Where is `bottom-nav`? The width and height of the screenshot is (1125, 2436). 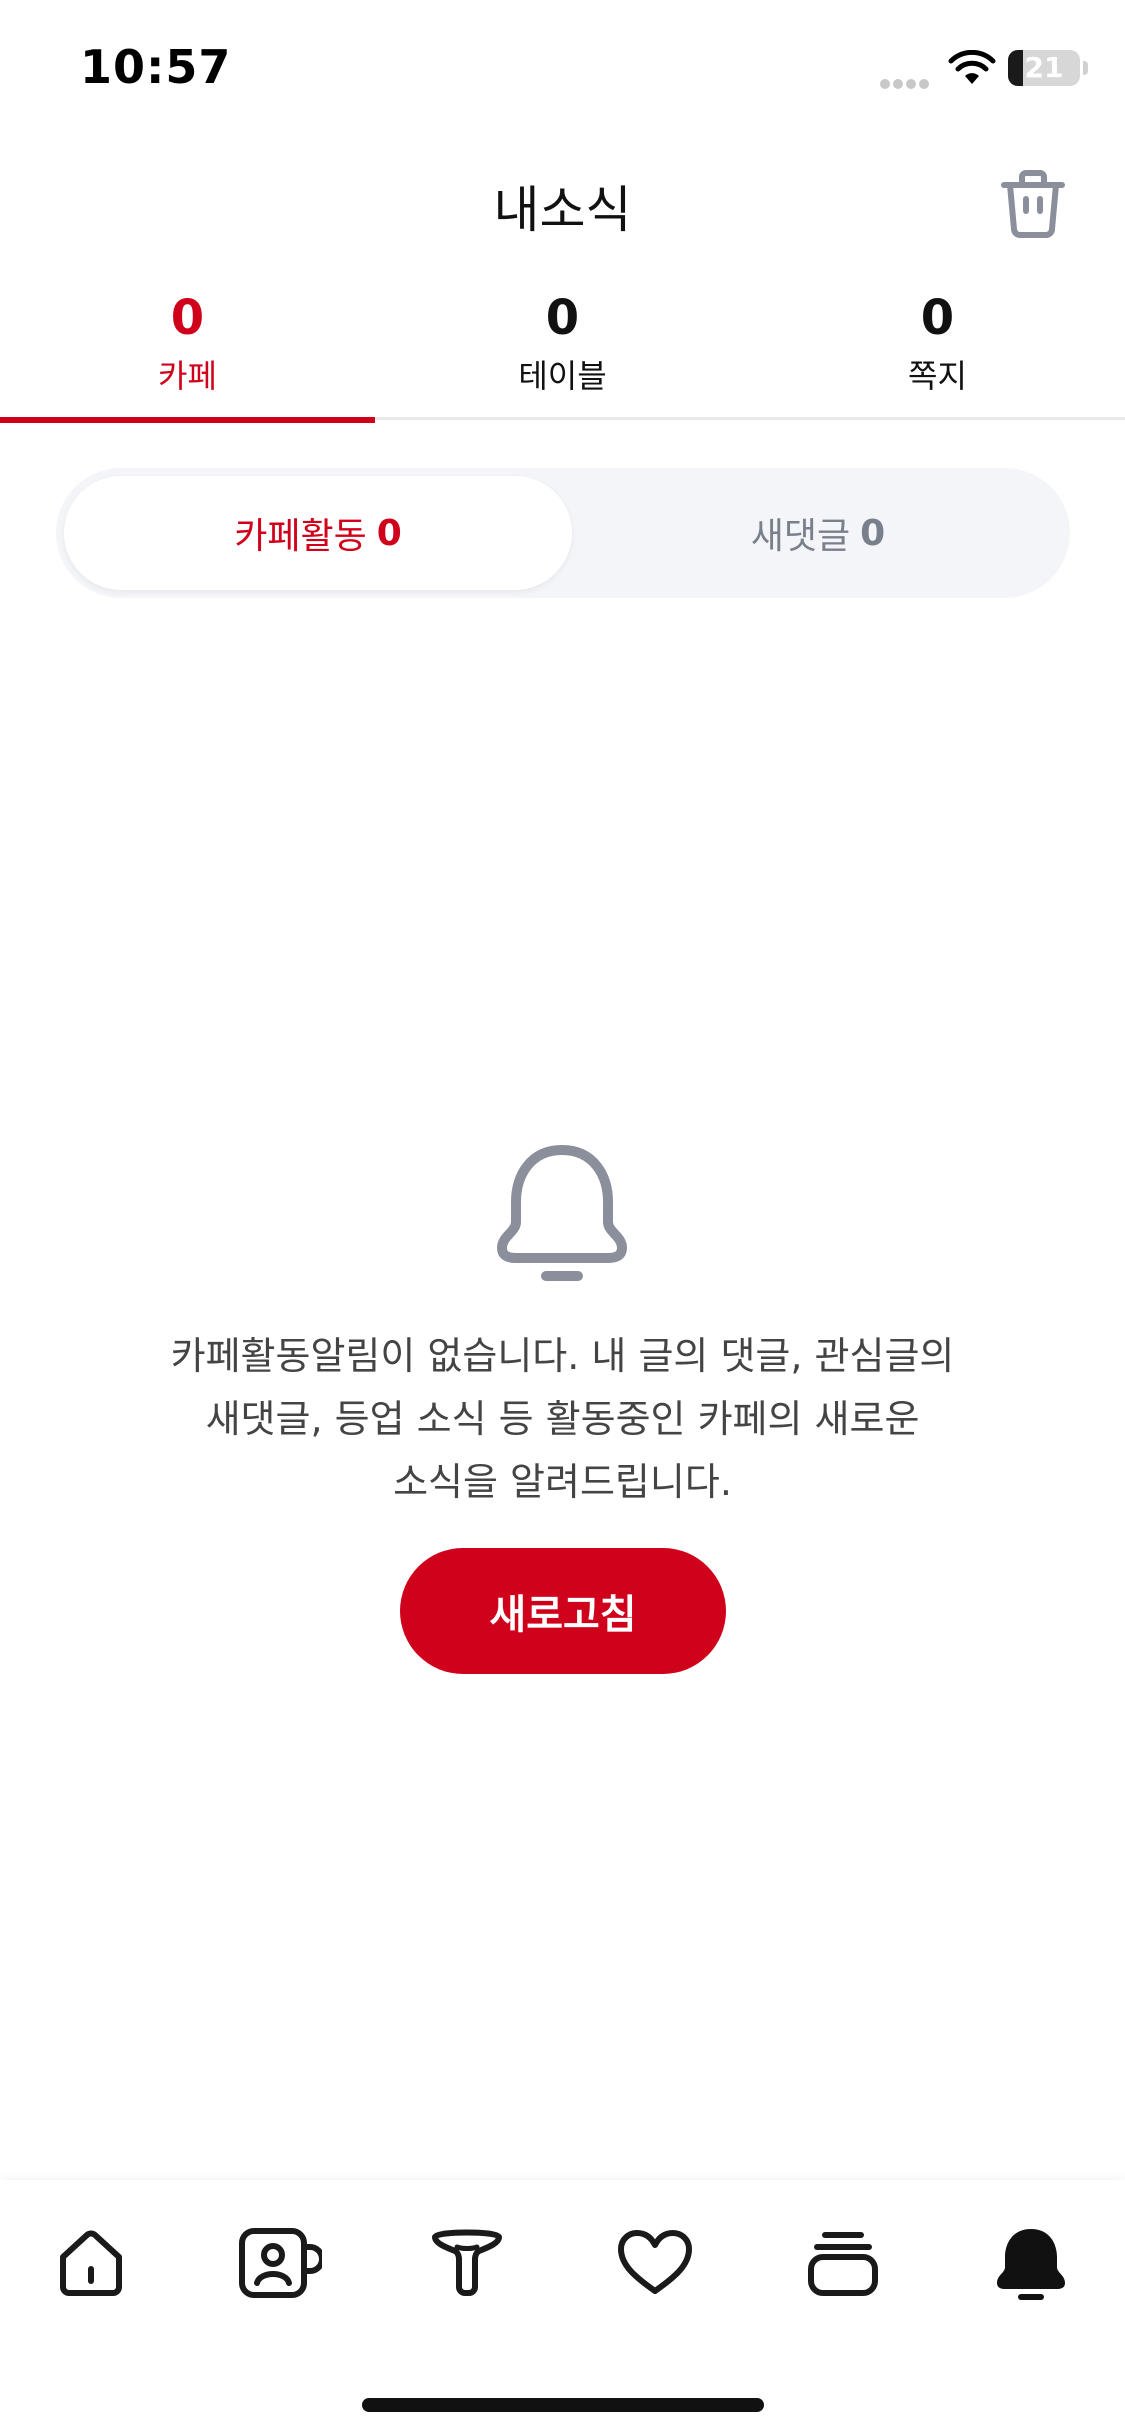
bottom-nav is located at coordinates (562, 2308).